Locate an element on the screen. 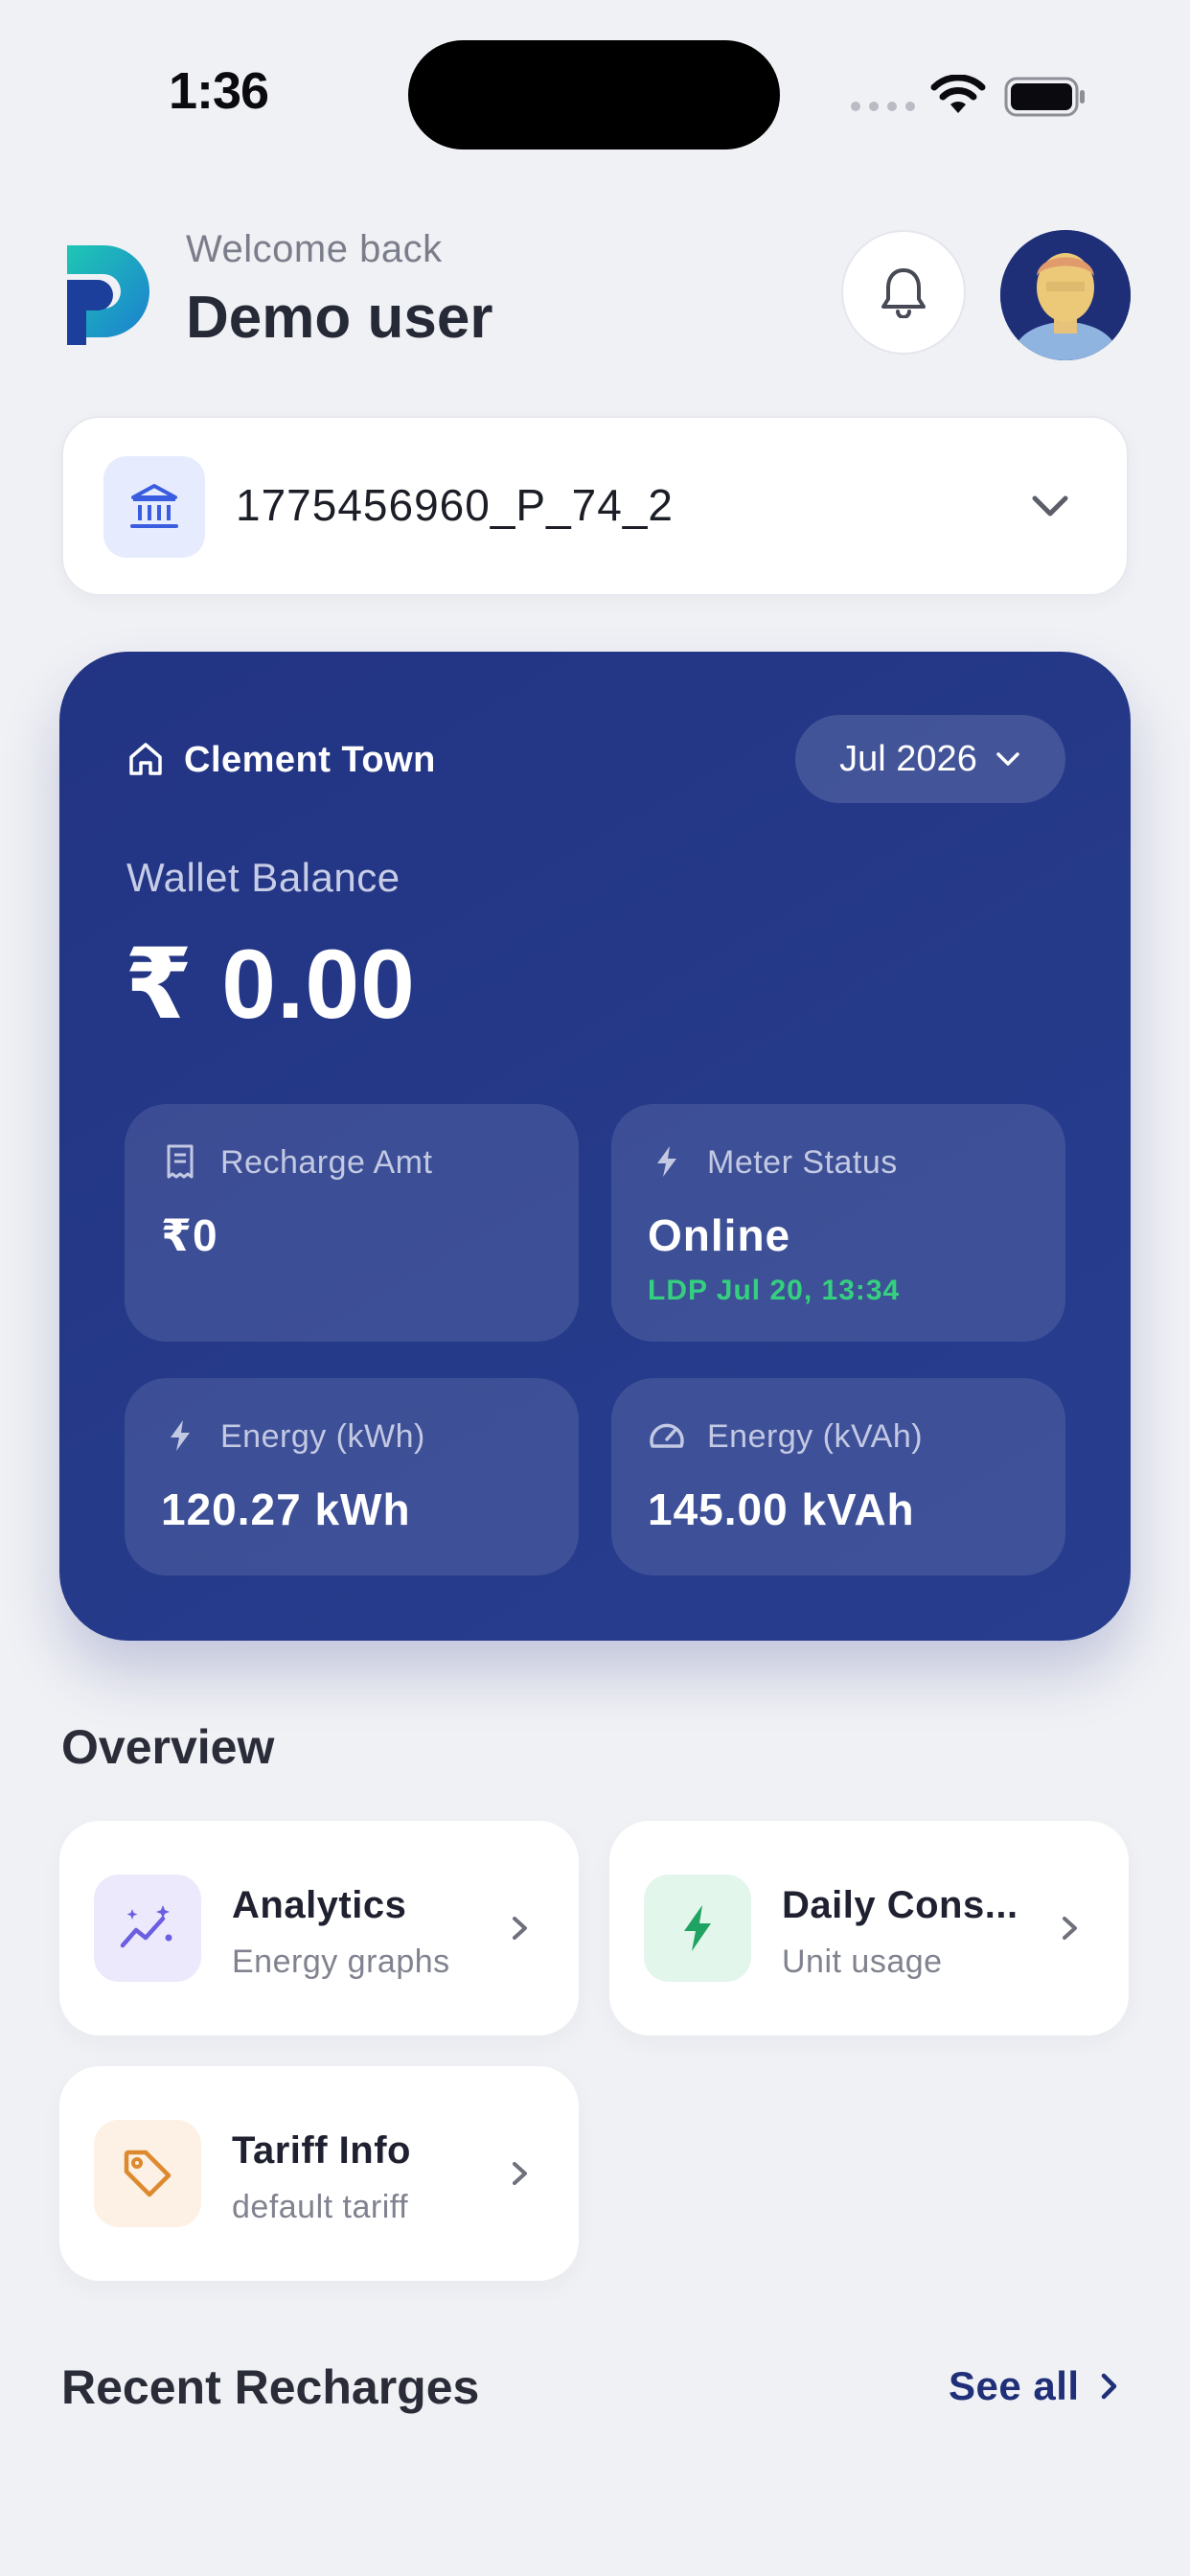 The image size is (1190, 2576). meter-icon-container is located at coordinates (154, 507).